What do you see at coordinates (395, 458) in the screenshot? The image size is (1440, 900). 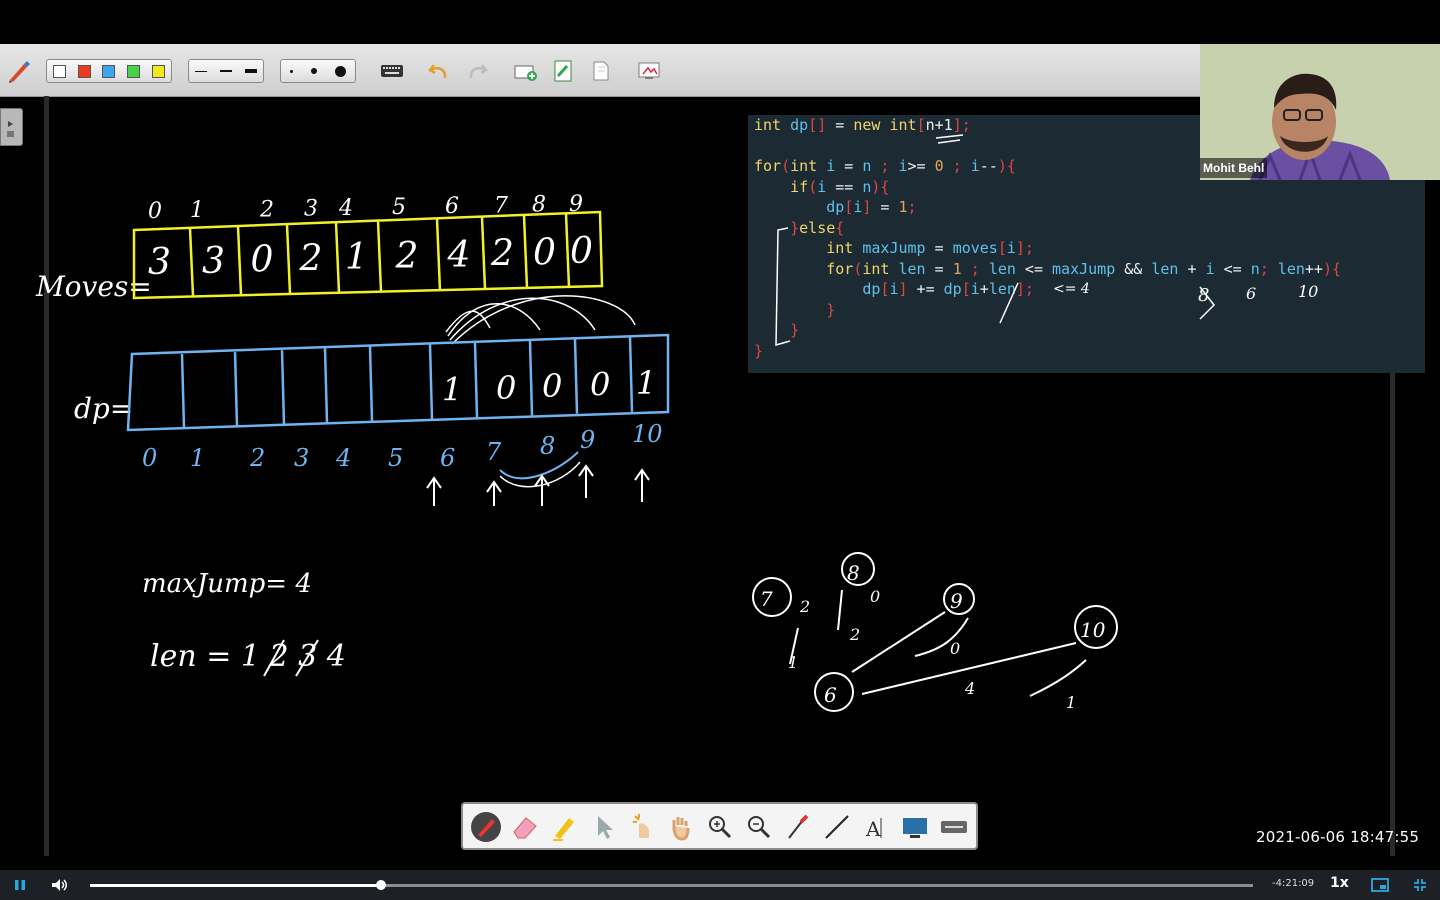 I see `dp-index: 5` at bounding box center [395, 458].